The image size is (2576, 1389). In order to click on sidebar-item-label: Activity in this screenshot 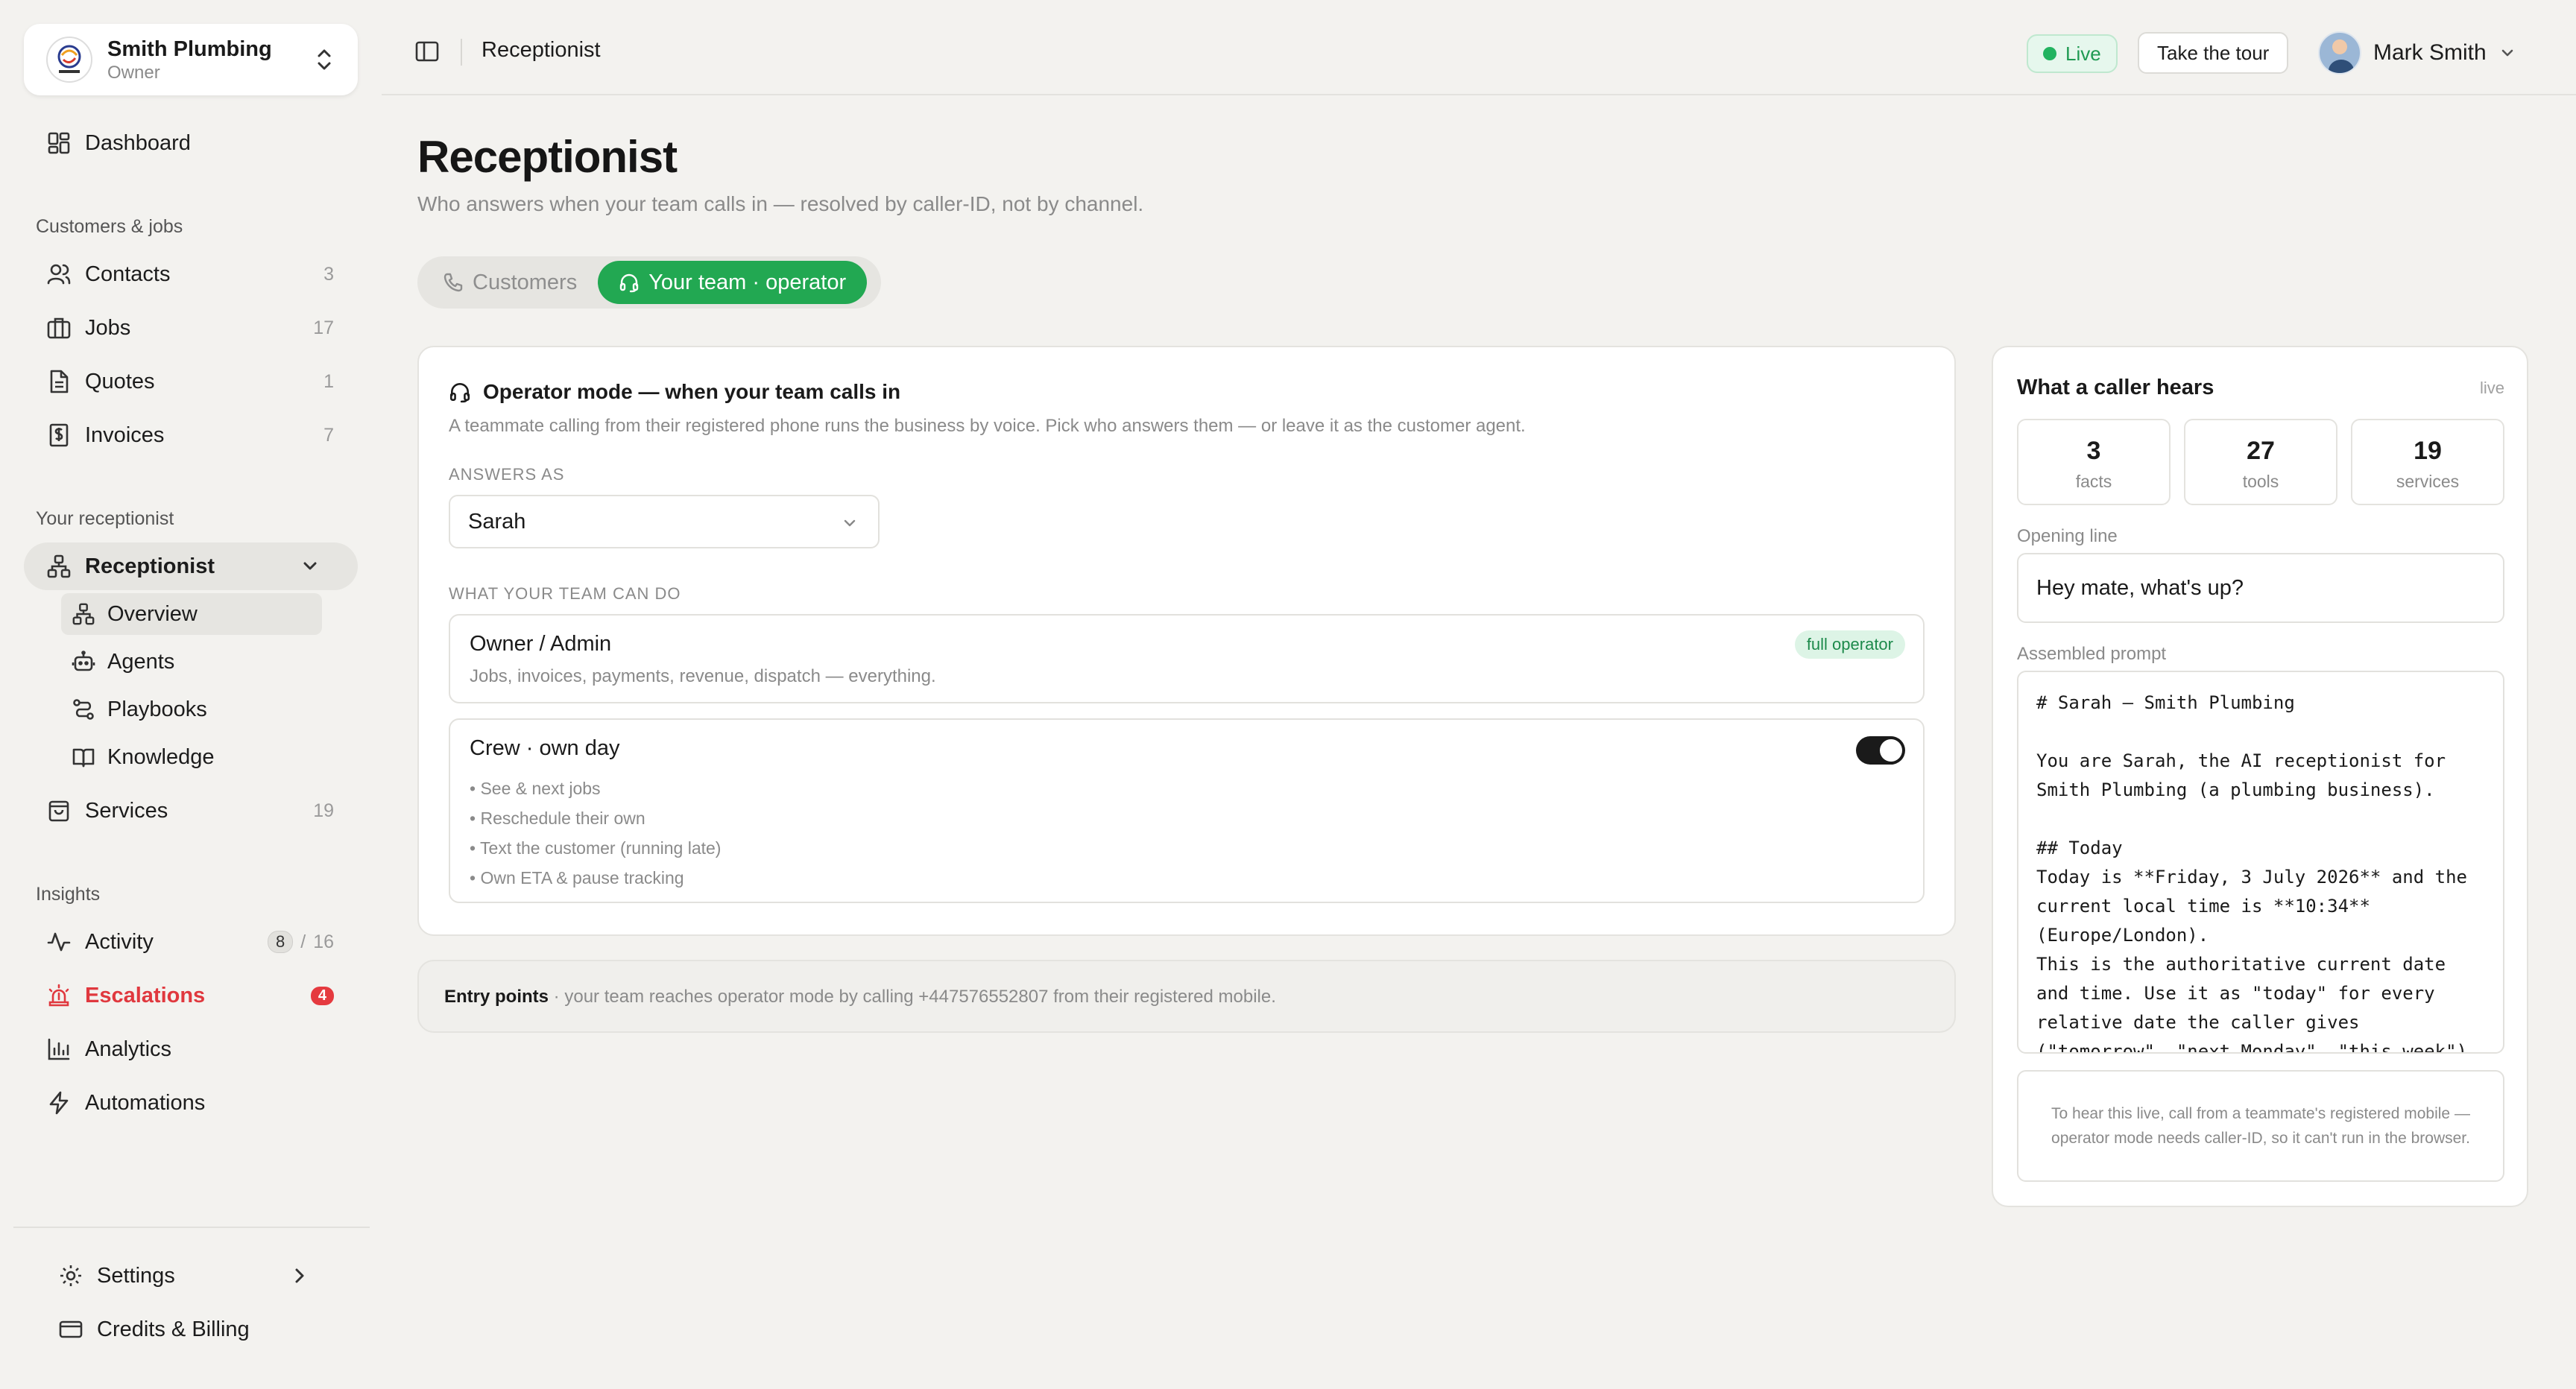, I will do `click(119, 941)`.